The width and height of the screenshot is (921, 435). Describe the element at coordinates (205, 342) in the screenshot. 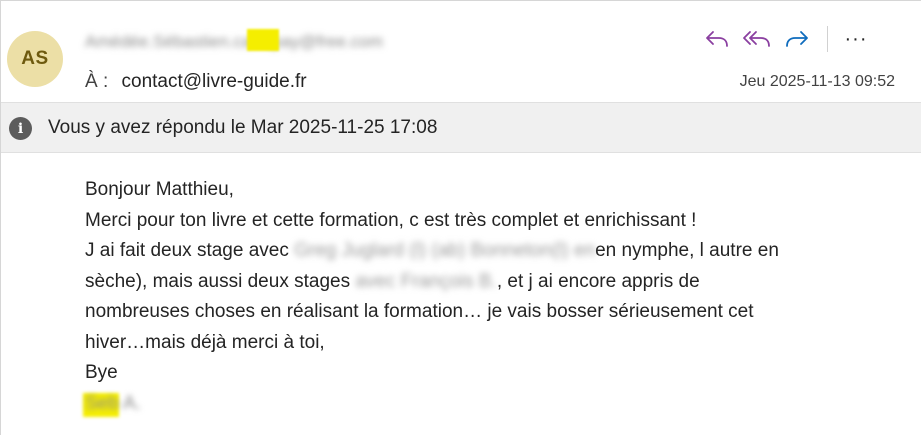

I see `body-line: hiver…mais déjà merci à toi,` at that location.